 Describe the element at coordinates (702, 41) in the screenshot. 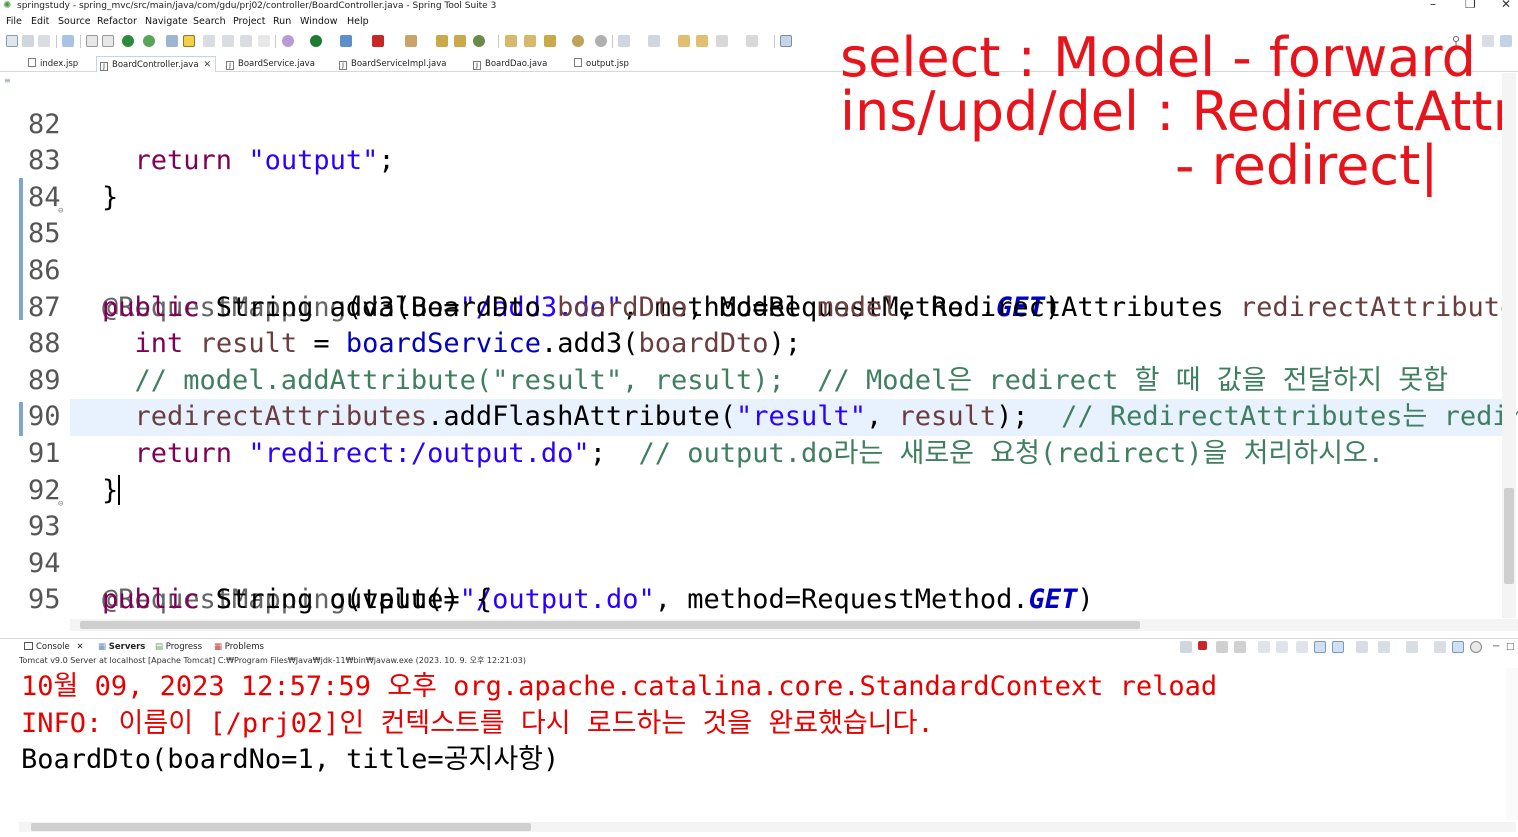

I see `forward-edit-icon` at that location.